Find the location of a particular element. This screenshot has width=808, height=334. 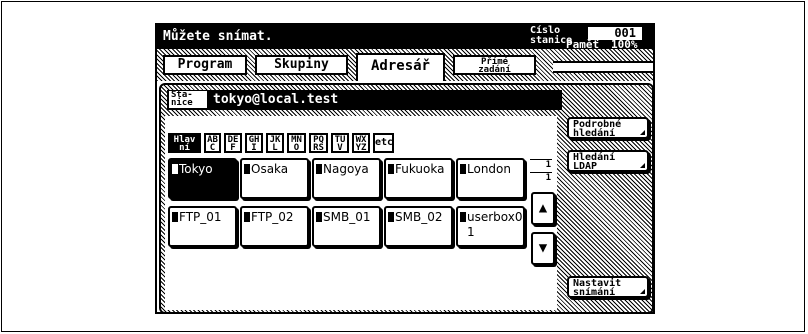

index-tab-ghi: GH I is located at coordinates (254, 143).